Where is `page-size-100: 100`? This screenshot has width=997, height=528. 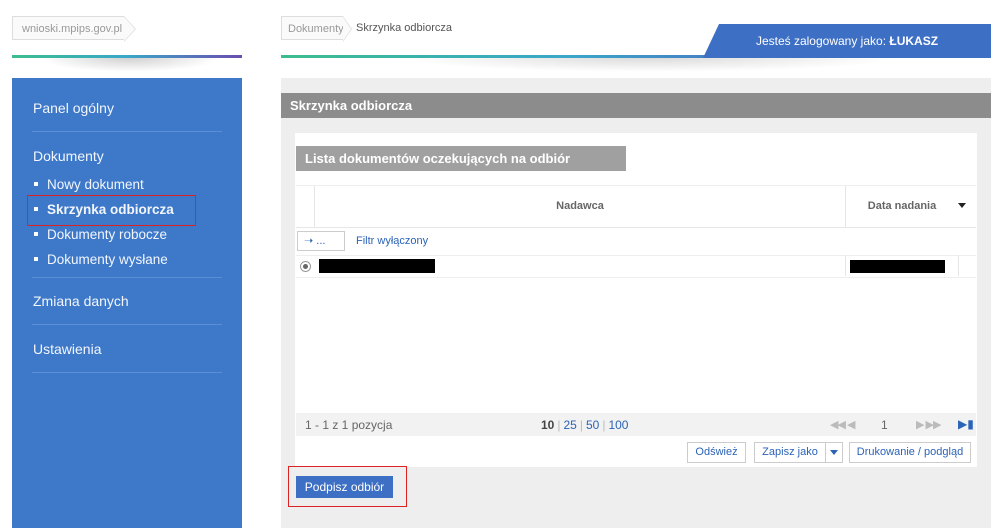 page-size-100: 100 is located at coordinates (618, 425).